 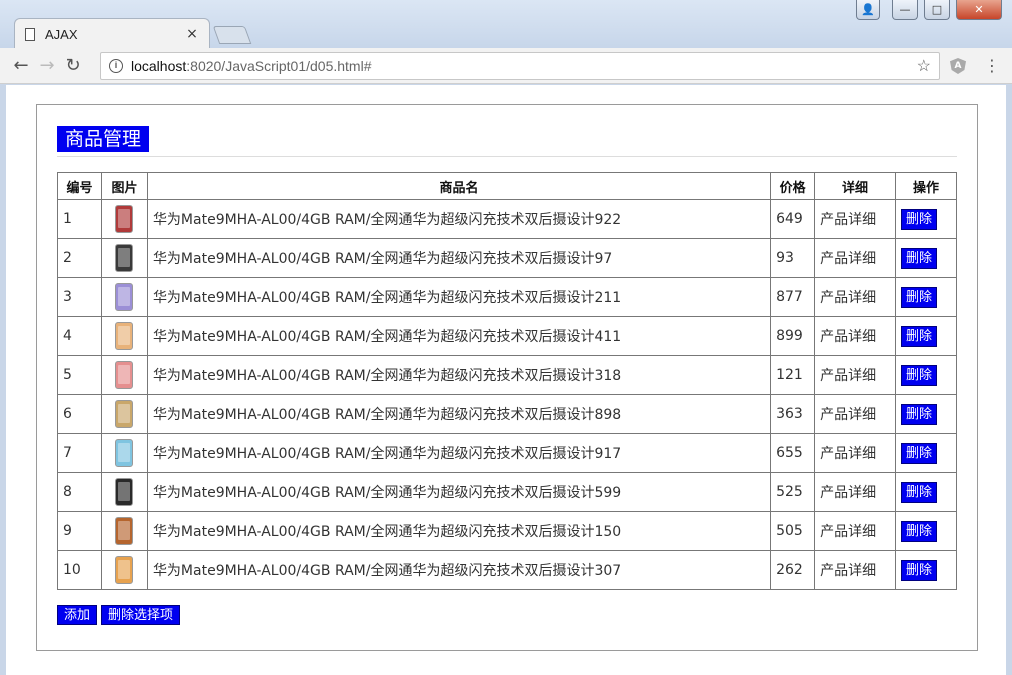 What do you see at coordinates (992, 66) in the screenshot?
I see `menu-dots-icon: ⋮` at bounding box center [992, 66].